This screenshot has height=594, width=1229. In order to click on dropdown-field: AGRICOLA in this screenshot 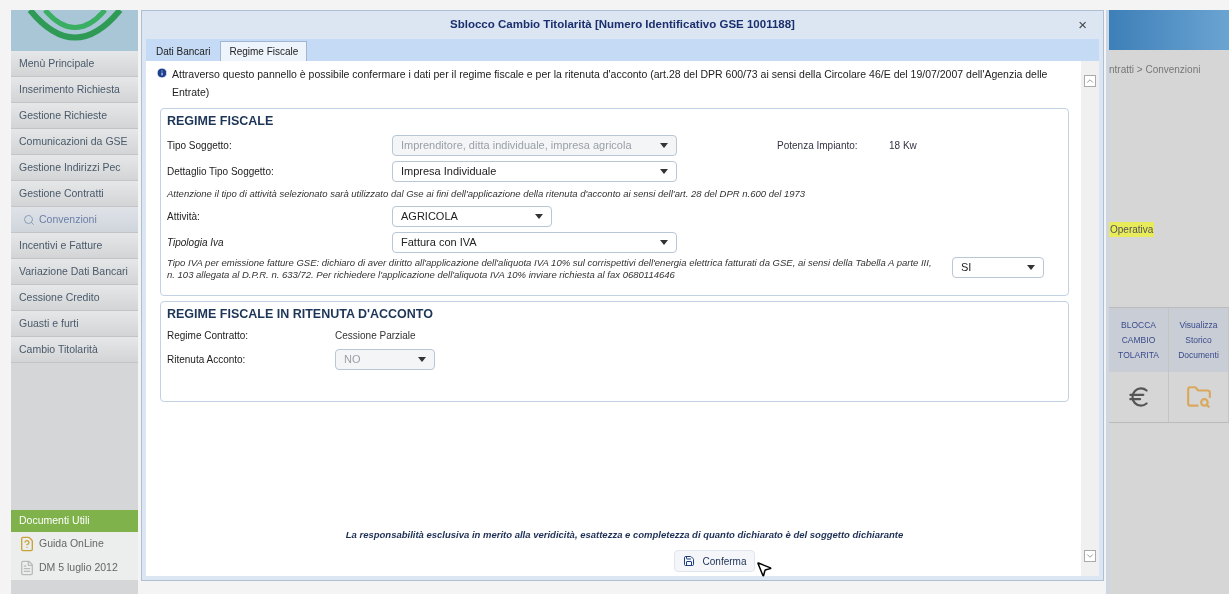, I will do `click(472, 216)`.